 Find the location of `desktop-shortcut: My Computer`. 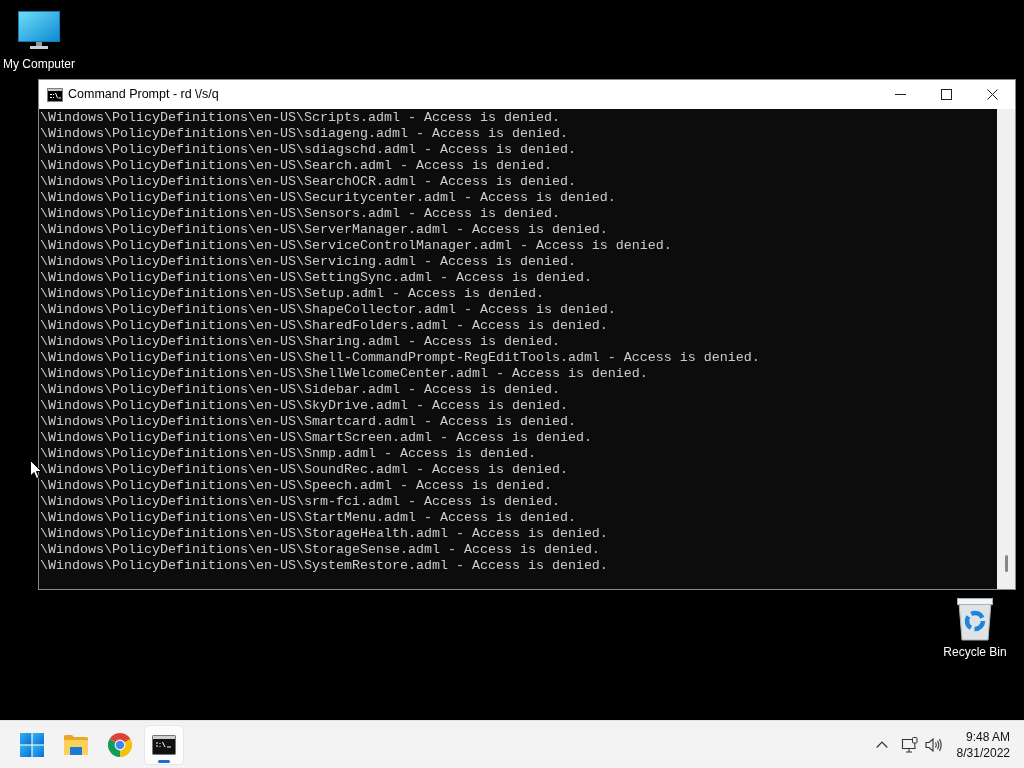

desktop-shortcut: My Computer is located at coordinates (39, 39).